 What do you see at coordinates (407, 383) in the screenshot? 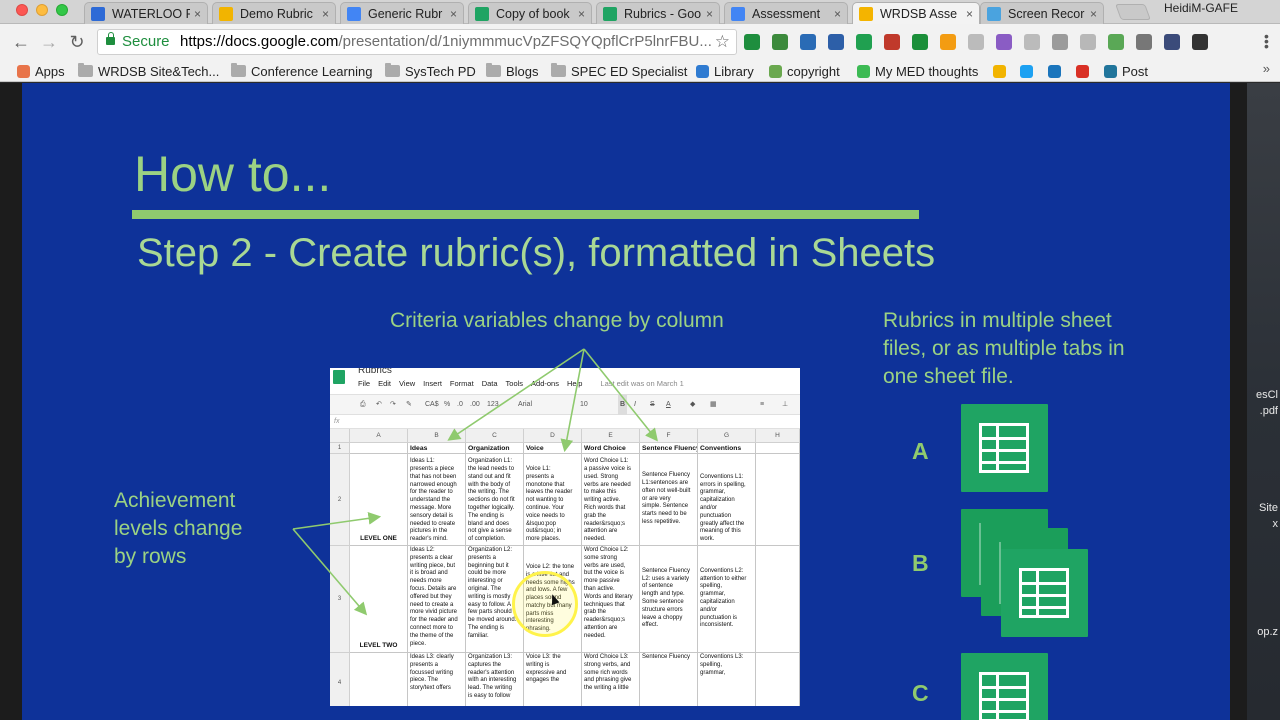
I see `sheet-menu-item: View` at bounding box center [407, 383].